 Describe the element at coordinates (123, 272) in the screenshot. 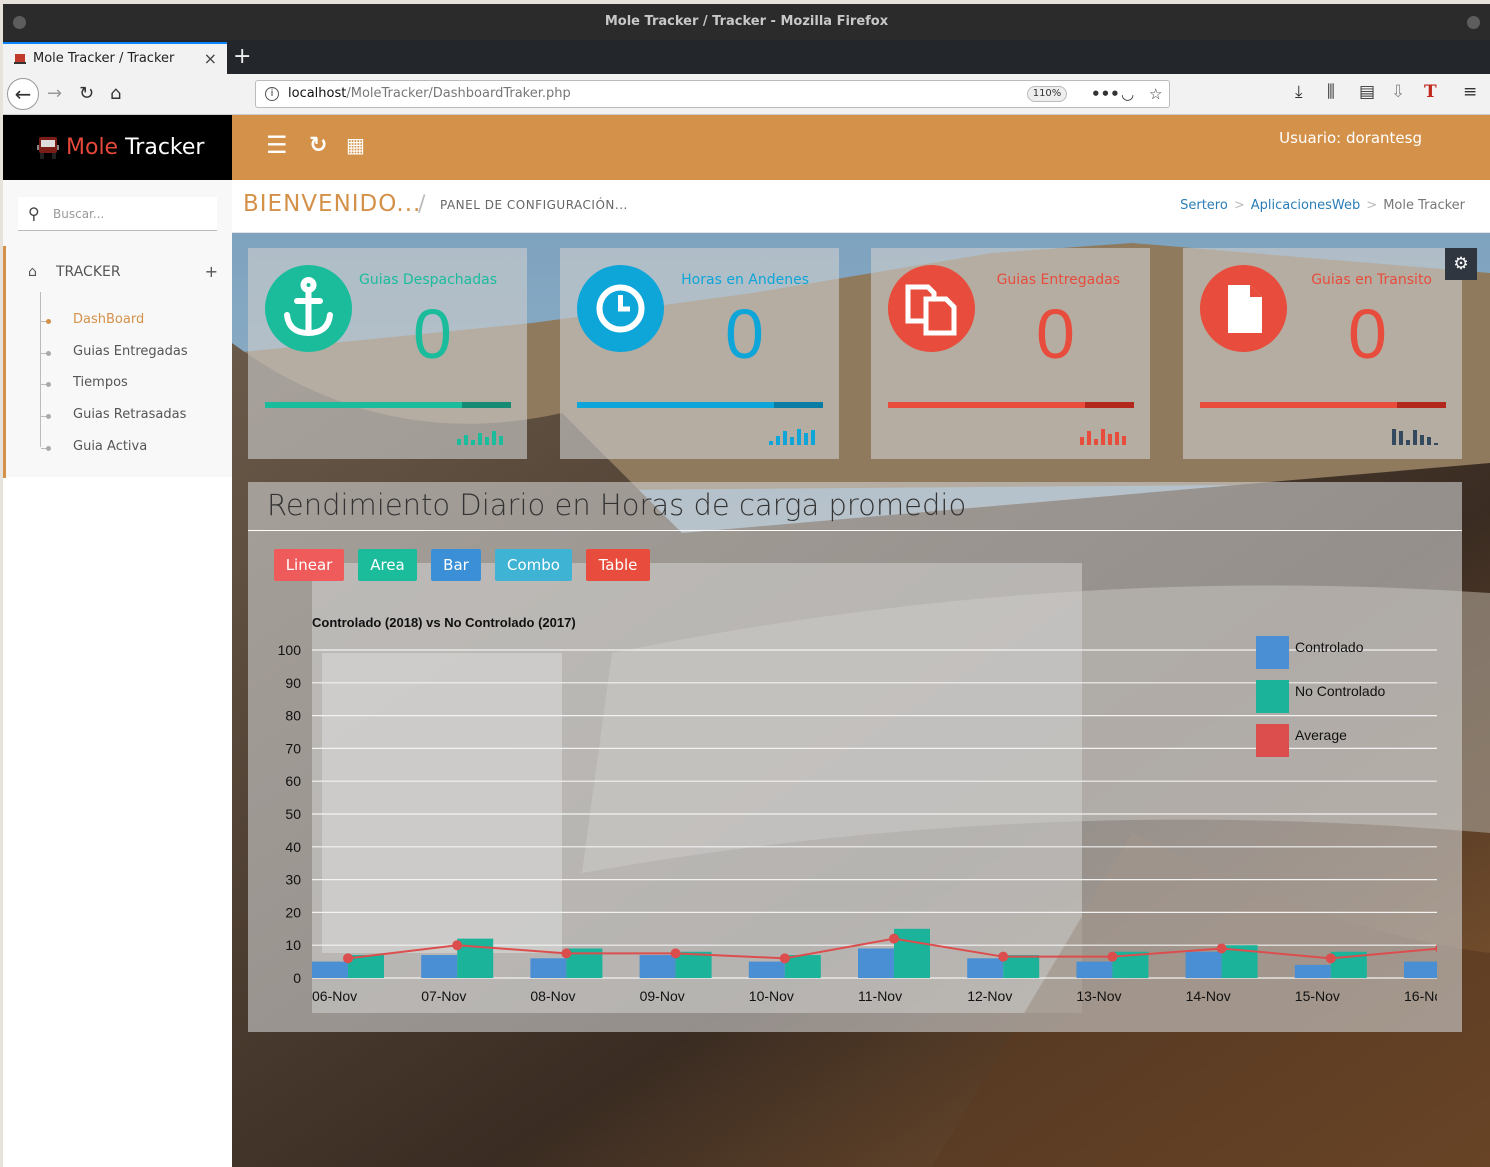

I see `sidebar-section-tracker: ⌂ TRACKER +` at that location.